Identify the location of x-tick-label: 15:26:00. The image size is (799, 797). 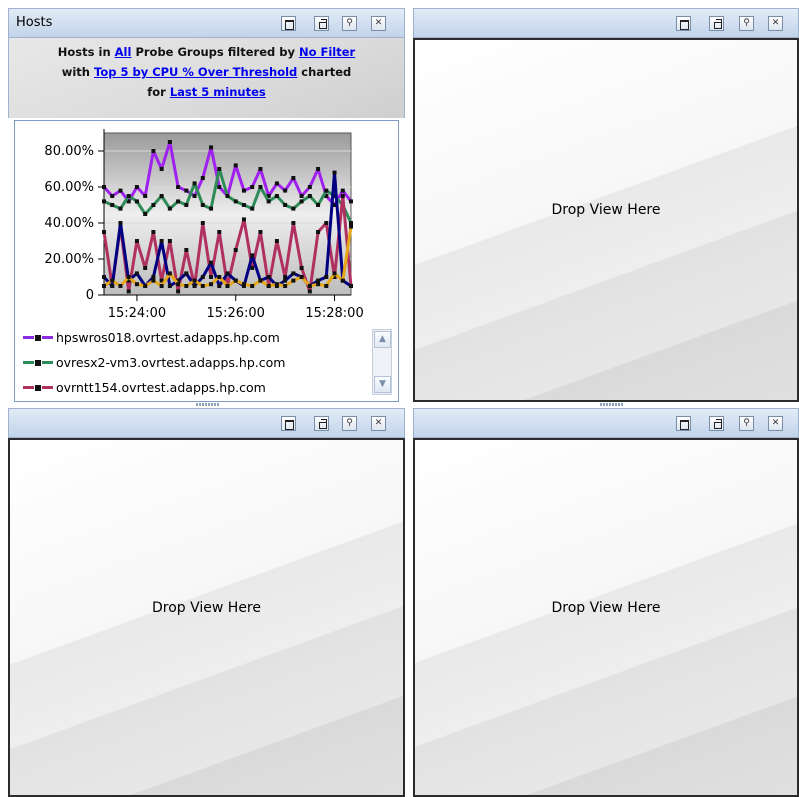
(236, 313).